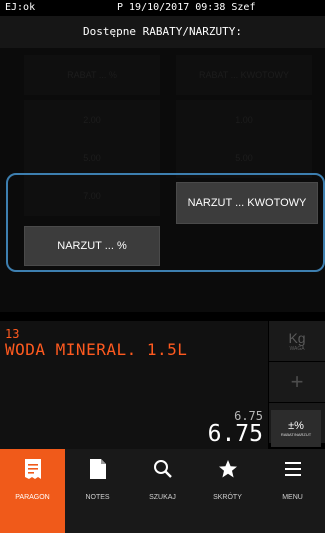 This screenshot has height=533, width=325. What do you see at coordinates (92, 75) in the screenshot?
I see `rabat-percent-button: RABAT ... %` at bounding box center [92, 75].